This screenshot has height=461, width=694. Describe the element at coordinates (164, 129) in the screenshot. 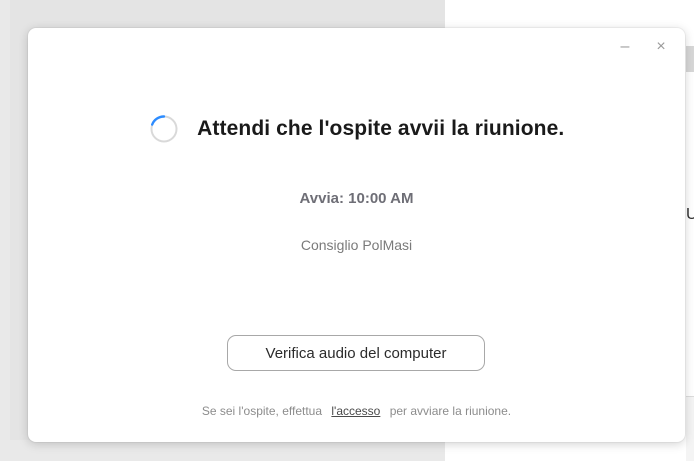

I see `loading-spinner-icon` at that location.